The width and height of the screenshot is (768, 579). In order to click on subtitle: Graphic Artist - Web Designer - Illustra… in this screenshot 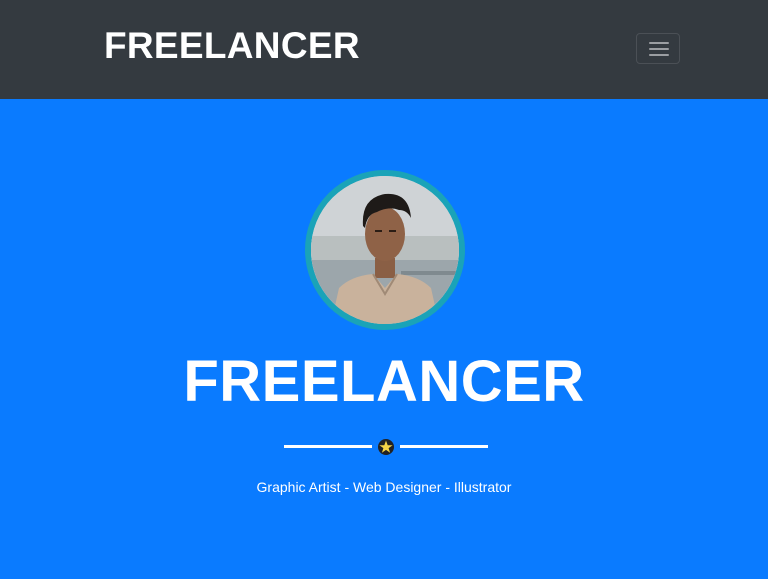, I will do `click(384, 487)`.